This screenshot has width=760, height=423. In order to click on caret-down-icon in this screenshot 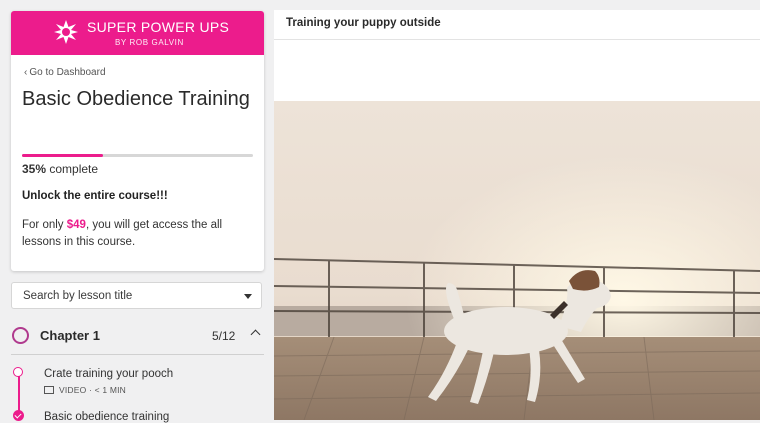, I will do `click(248, 296)`.